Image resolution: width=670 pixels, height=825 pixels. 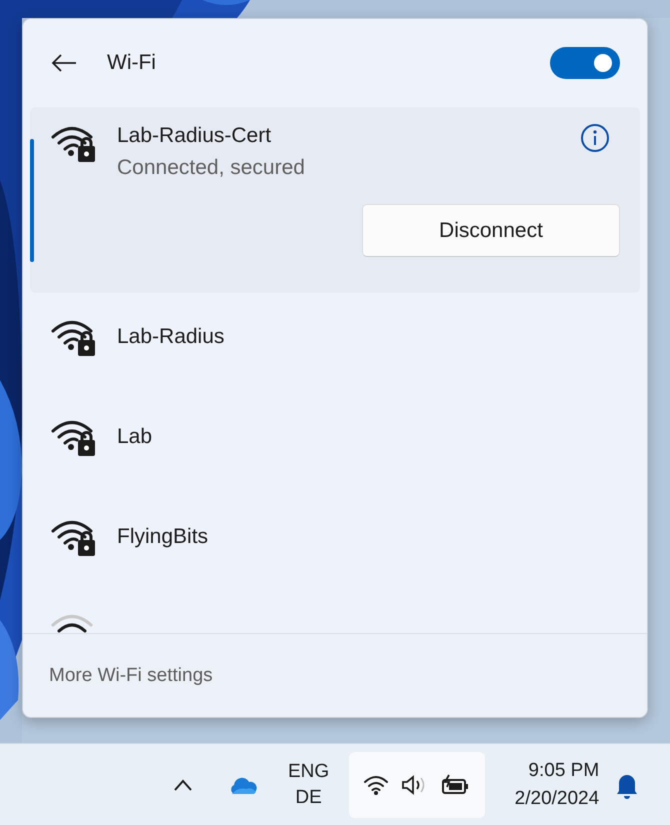 What do you see at coordinates (417, 785) in the screenshot?
I see `system-tray` at bounding box center [417, 785].